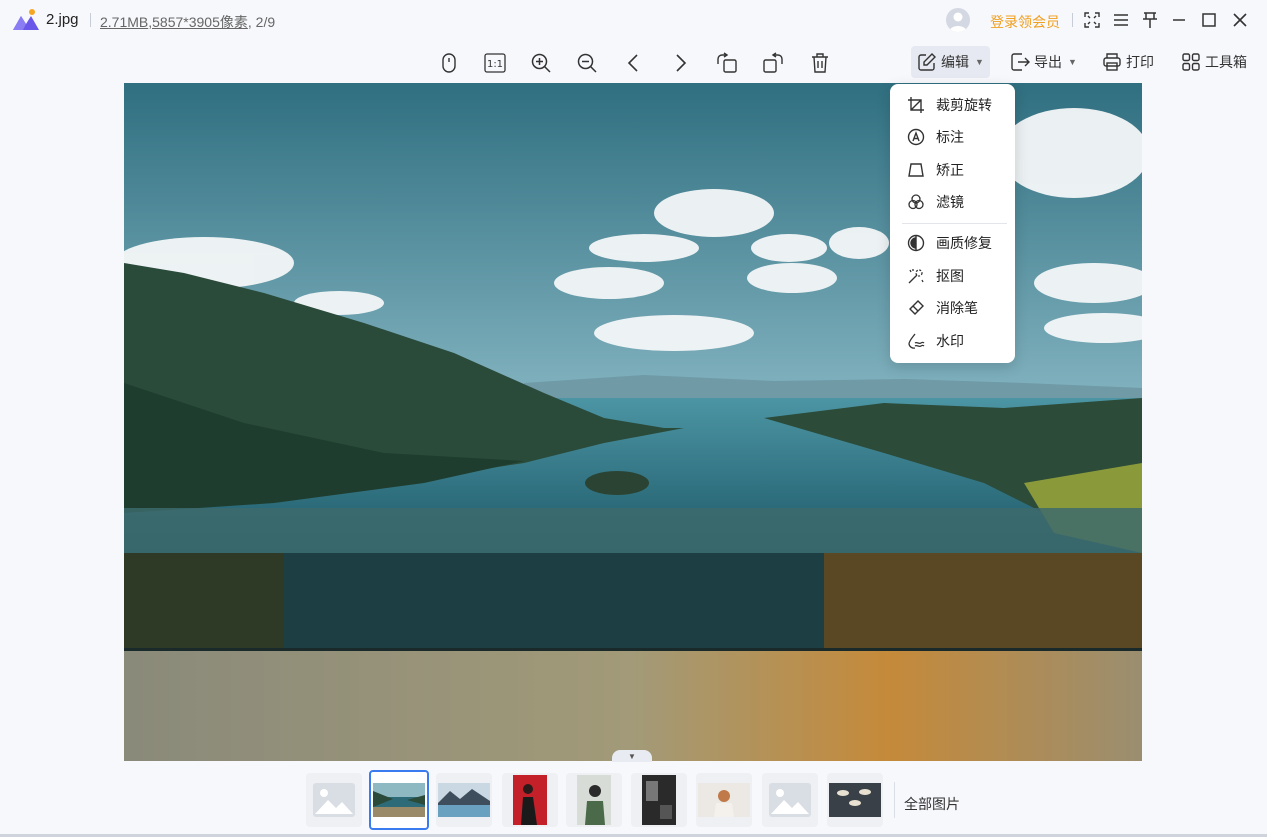 This screenshot has width=1267, height=837. What do you see at coordinates (1092, 20) in the screenshot?
I see `fullscreen-icon` at bounding box center [1092, 20].